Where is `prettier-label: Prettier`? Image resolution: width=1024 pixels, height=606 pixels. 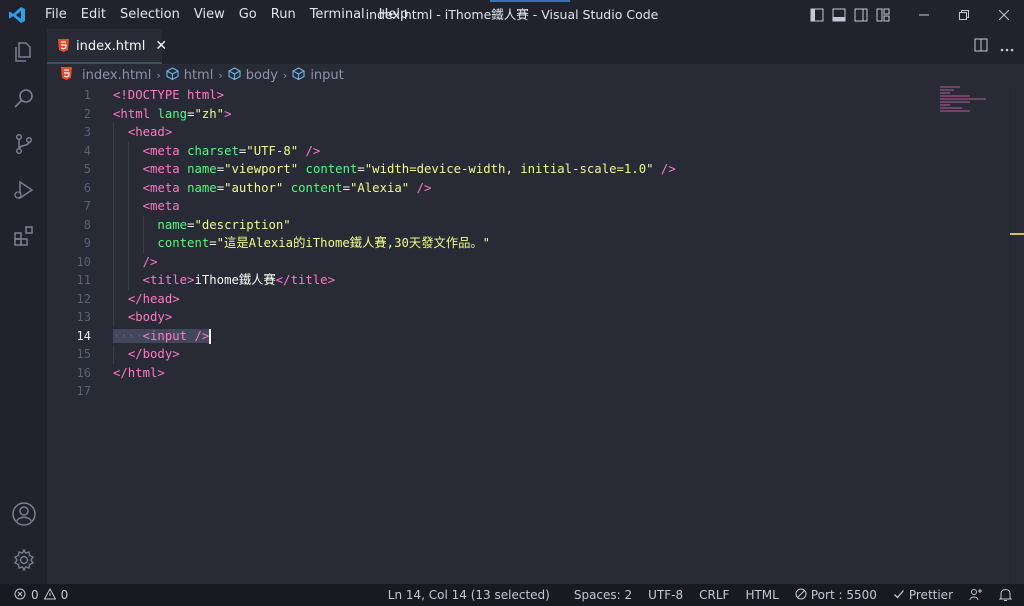 prettier-label: Prettier is located at coordinates (930, 595).